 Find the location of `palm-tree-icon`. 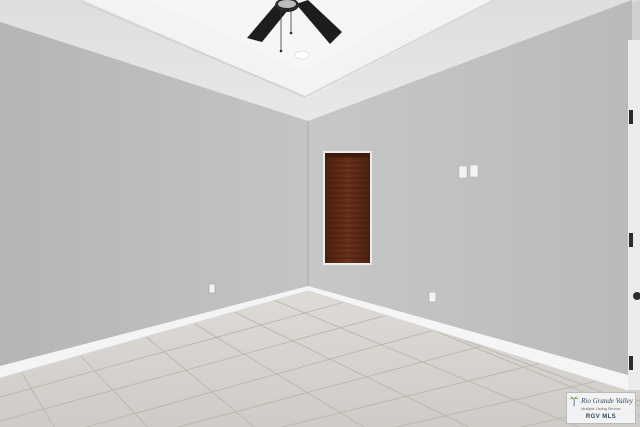

palm-tree-icon is located at coordinates (574, 401).